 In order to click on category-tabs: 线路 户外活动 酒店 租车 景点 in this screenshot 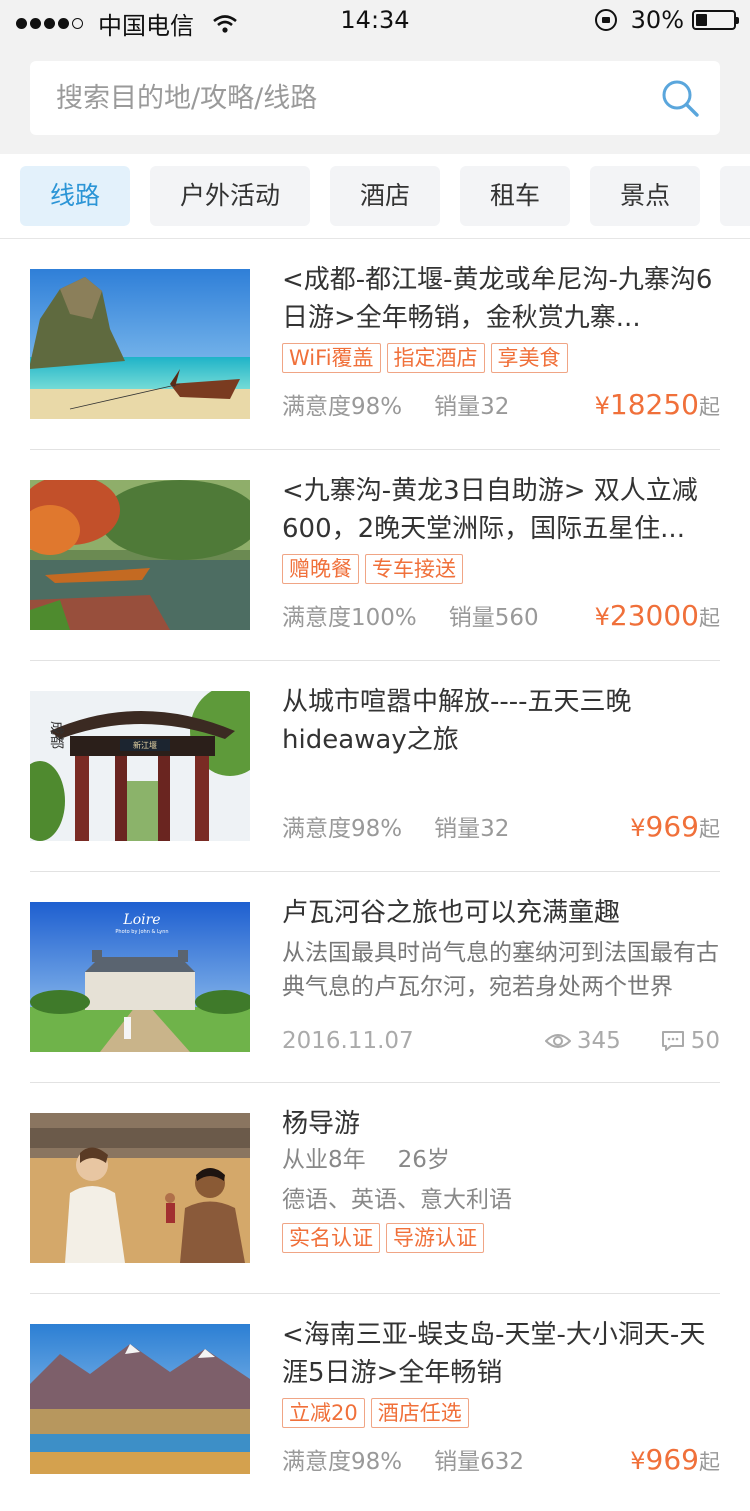, I will do `click(375, 196)`.